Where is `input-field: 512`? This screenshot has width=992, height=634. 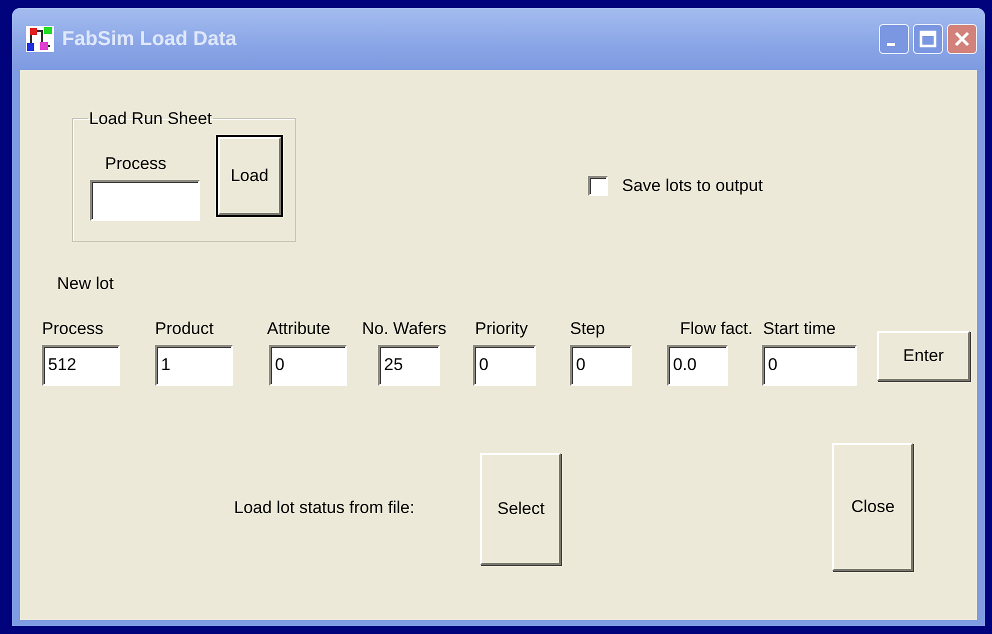
input-field: 512 is located at coordinates (81, 365).